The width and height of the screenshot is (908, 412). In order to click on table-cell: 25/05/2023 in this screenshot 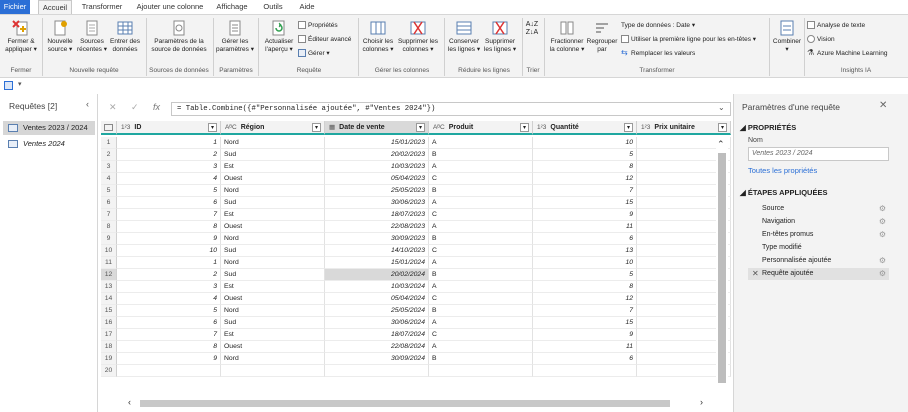, I will do `click(377, 191)`.